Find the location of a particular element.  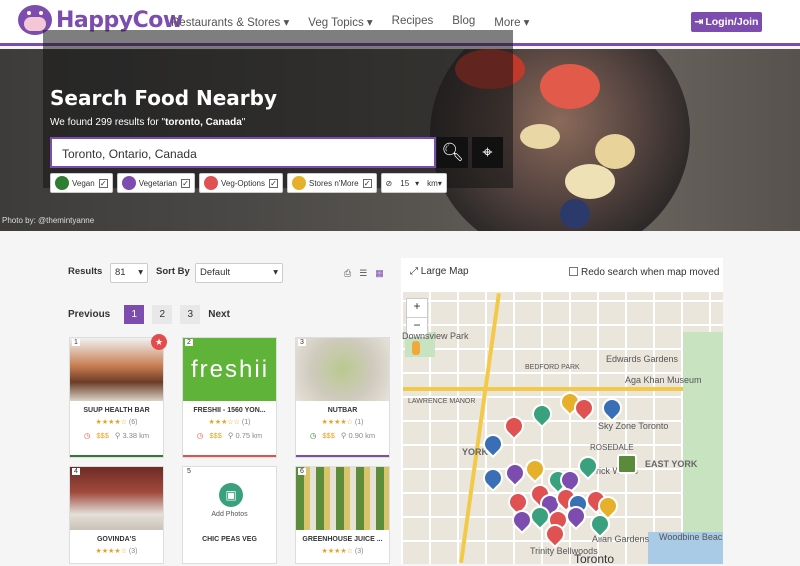

filter-vegetarian: Vegetarian ✓ is located at coordinates (155, 183).